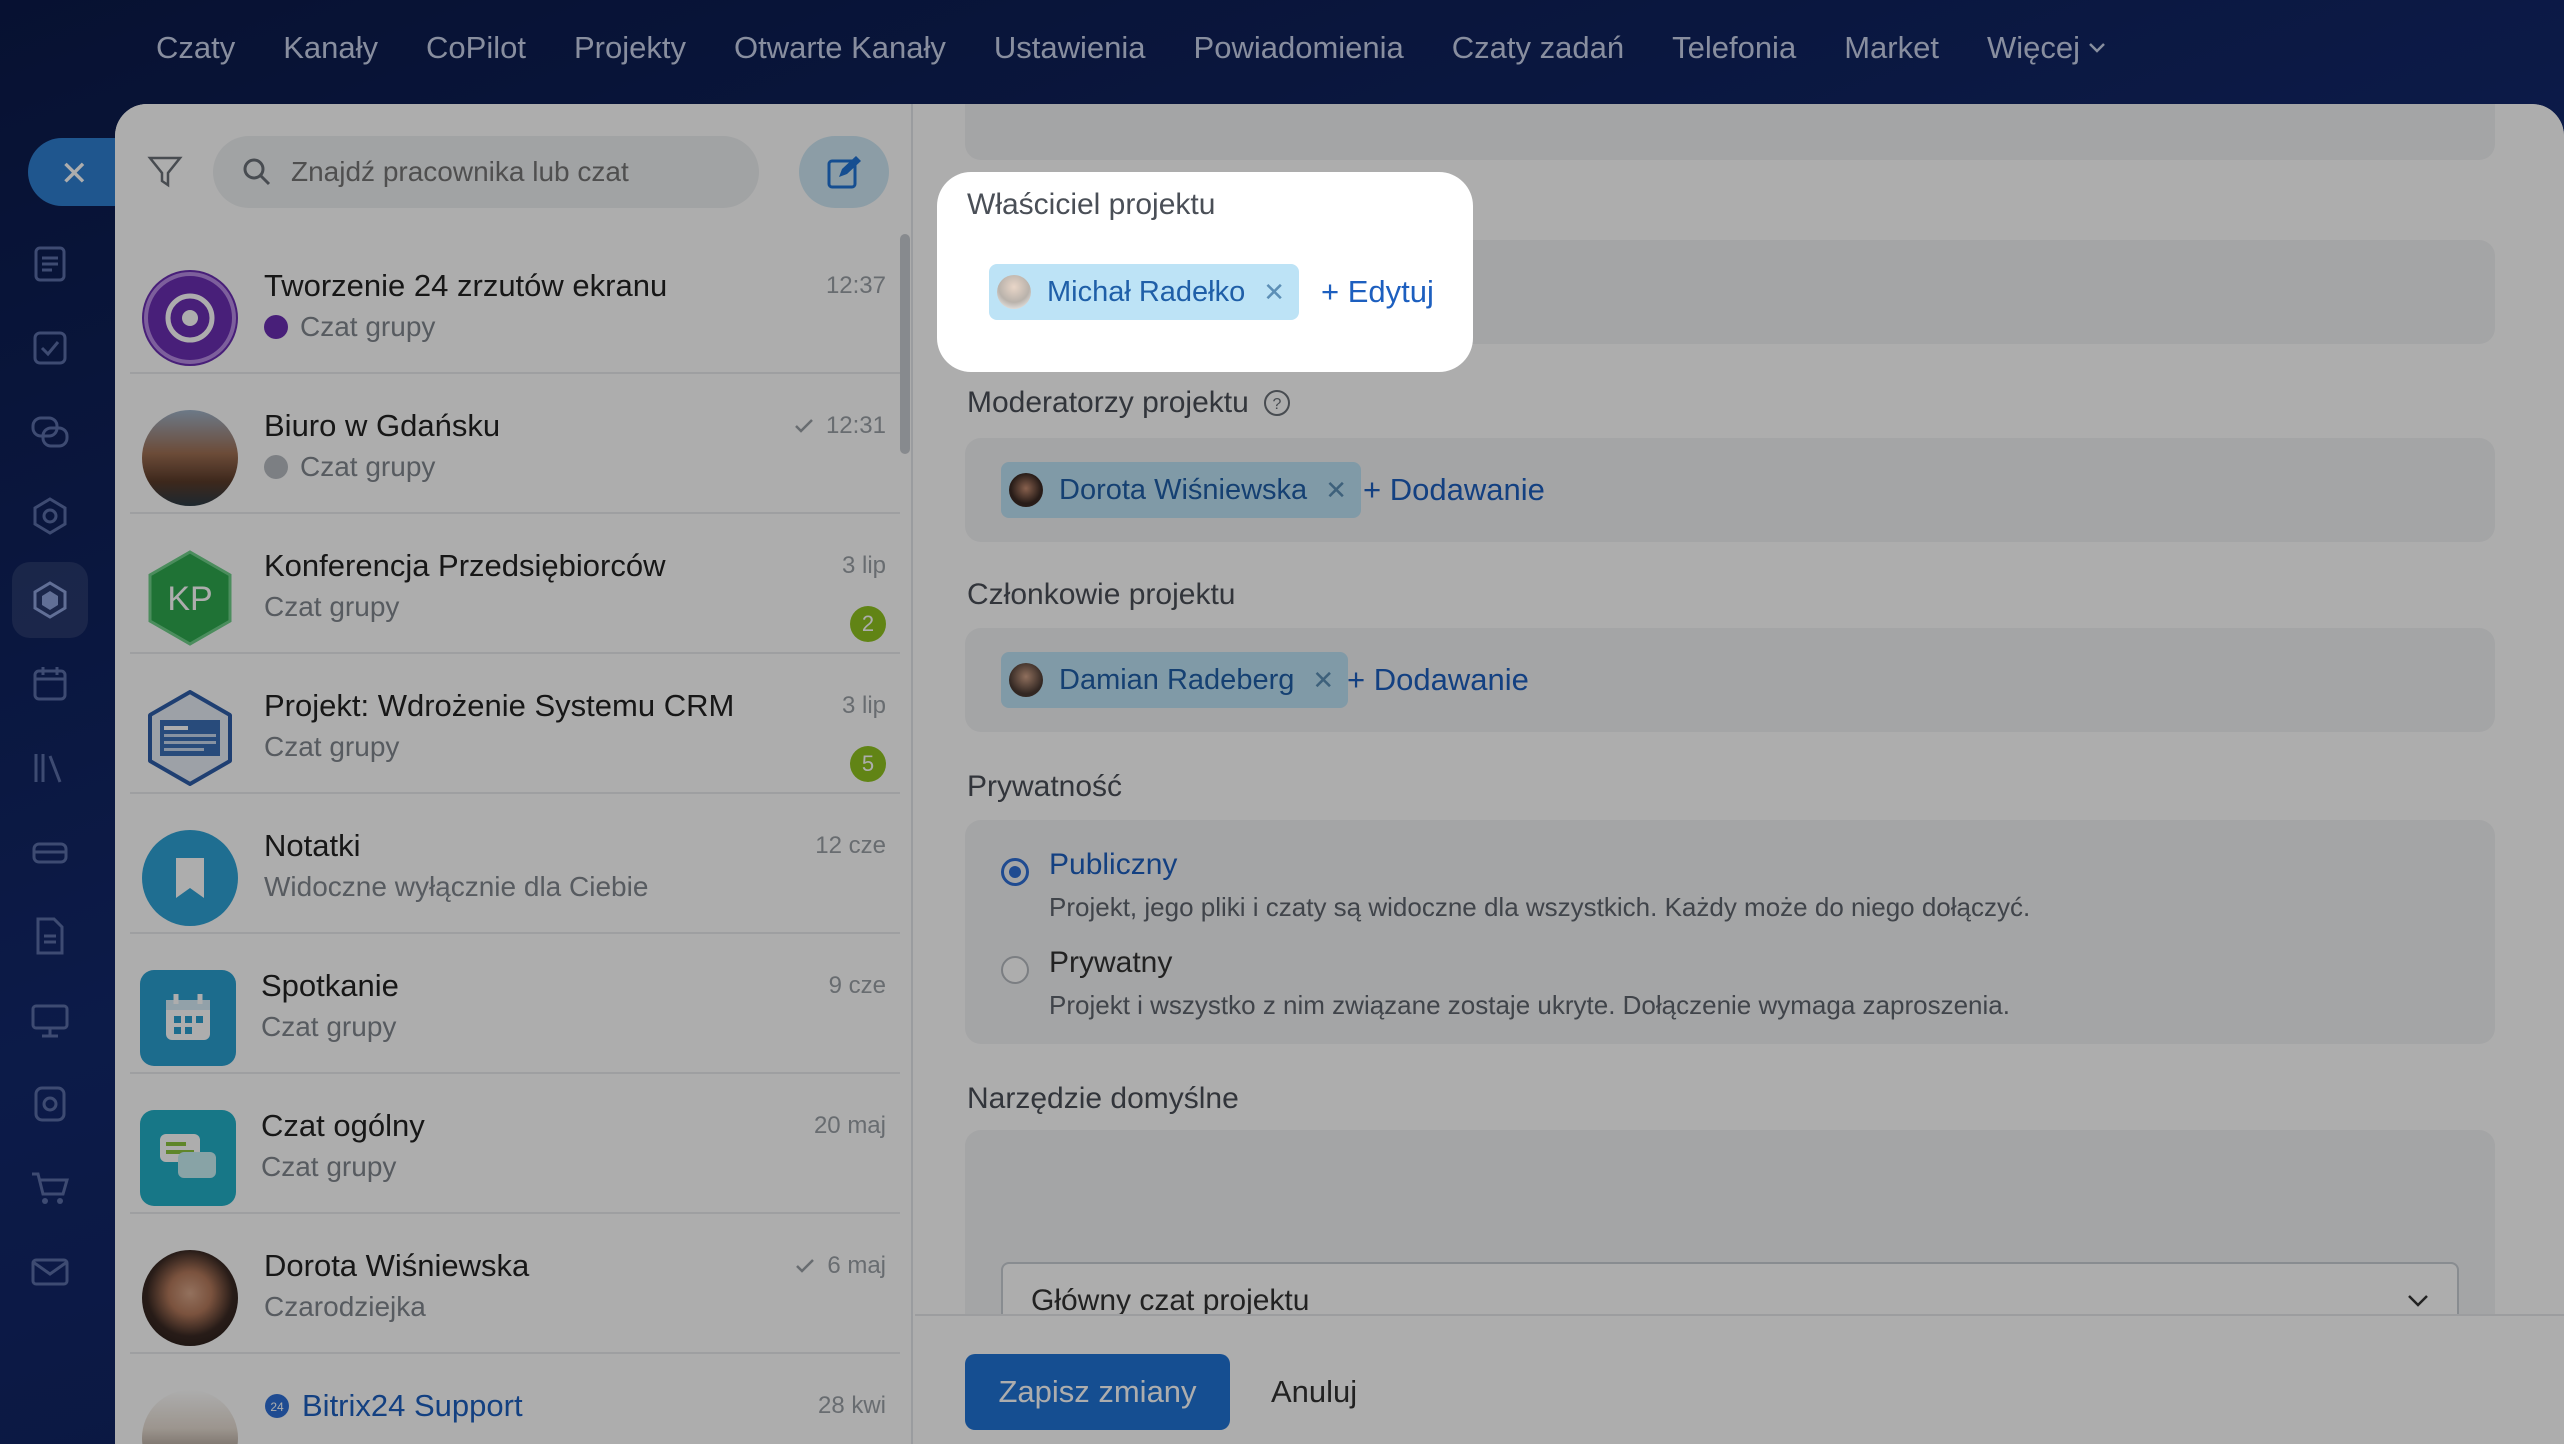 The height and width of the screenshot is (1444, 2564). Describe the element at coordinates (312, 845) in the screenshot. I see `chat-name: Notatki` at that location.